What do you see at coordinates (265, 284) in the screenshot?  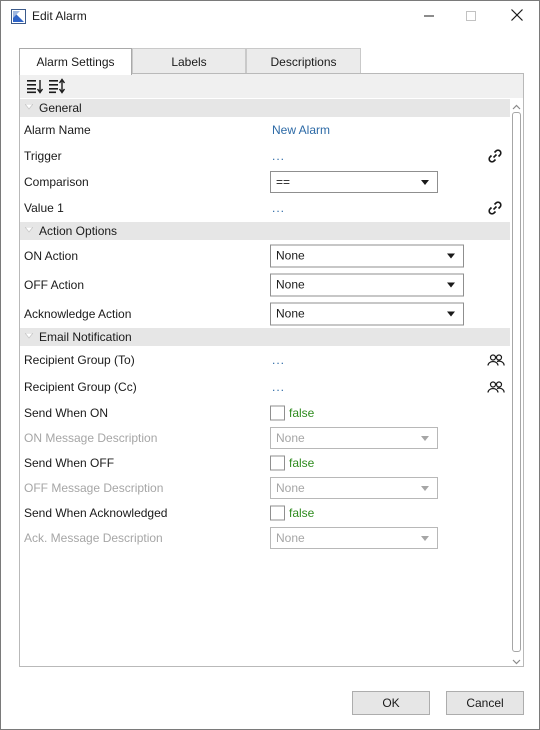 I see `row-off-action: OFF Action None` at bounding box center [265, 284].